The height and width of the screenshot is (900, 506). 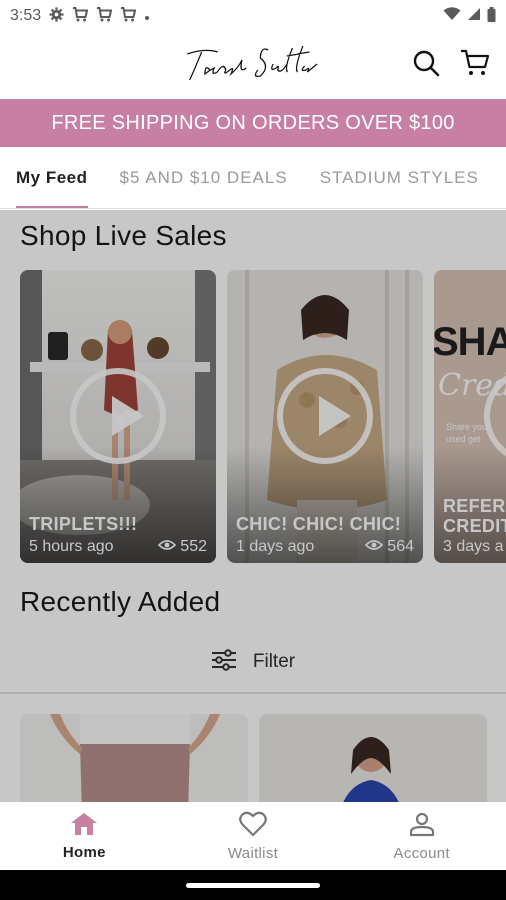 I want to click on tab-my-feed: My Feed, so click(x=52, y=177).